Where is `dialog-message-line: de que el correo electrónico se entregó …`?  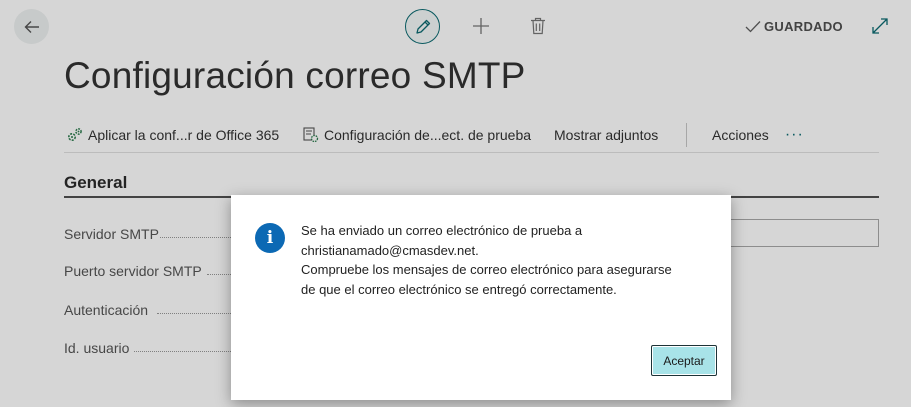 dialog-message-line: de que el correo electrónico se entregó … is located at coordinates (459, 289).